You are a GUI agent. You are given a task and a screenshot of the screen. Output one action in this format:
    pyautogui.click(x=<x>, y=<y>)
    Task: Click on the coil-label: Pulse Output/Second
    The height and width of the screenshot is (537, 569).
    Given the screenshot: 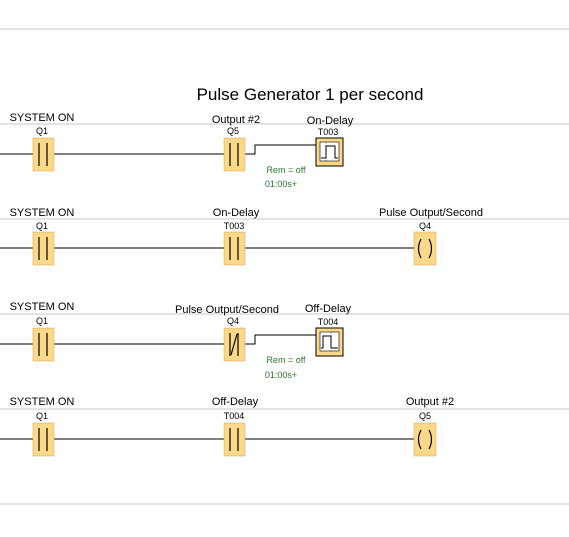 What is the action you would take?
    pyautogui.click(x=431, y=213)
    